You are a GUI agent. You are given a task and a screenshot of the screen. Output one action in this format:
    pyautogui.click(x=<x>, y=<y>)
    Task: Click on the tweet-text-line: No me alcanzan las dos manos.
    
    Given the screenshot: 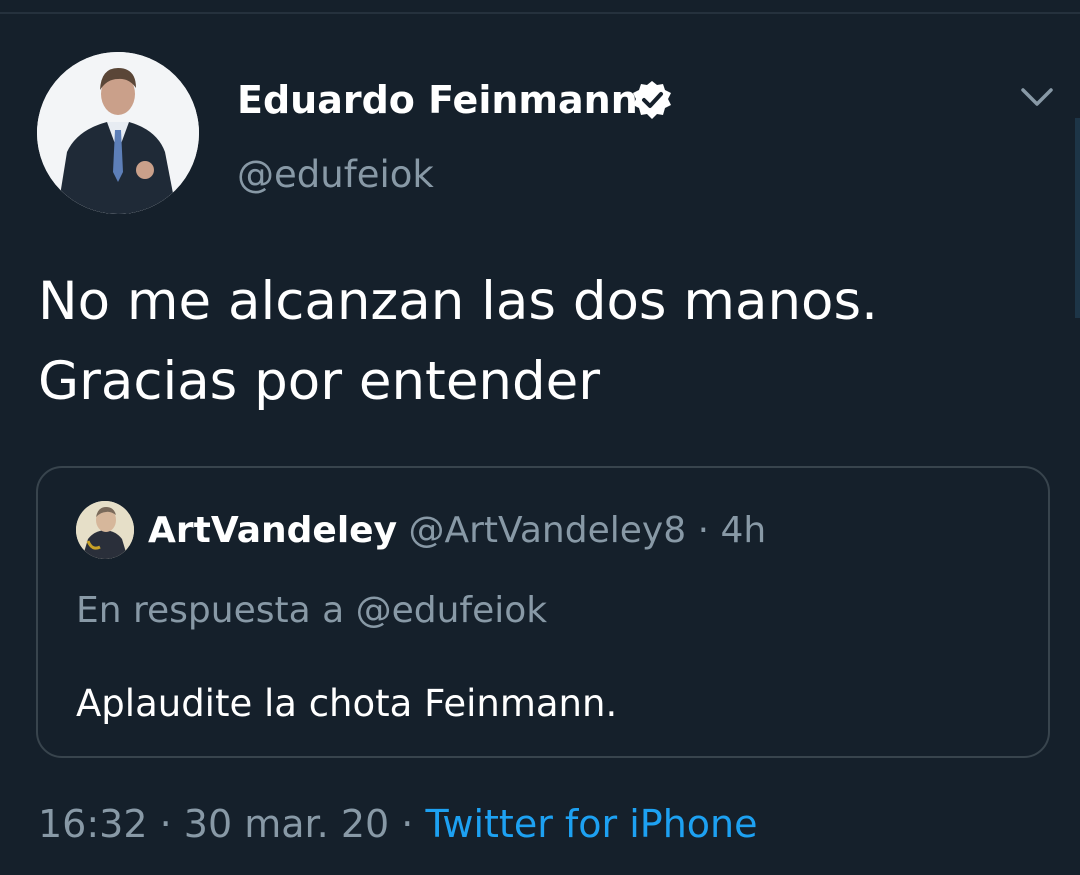 What is the action you would take?
    pyautogui.click(x=458, y=301)
    